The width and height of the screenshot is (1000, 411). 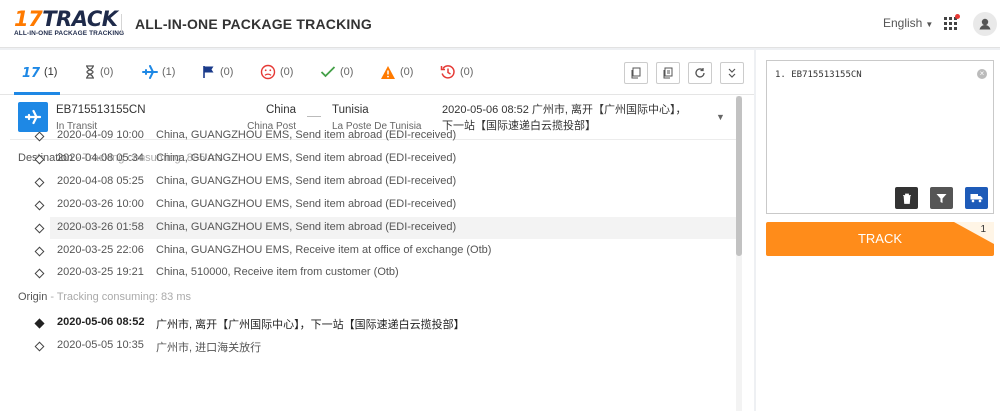 I want to click on page-title: ALL-IN-ONE PACKAGE TRACKING, so click(x=253, y=24).